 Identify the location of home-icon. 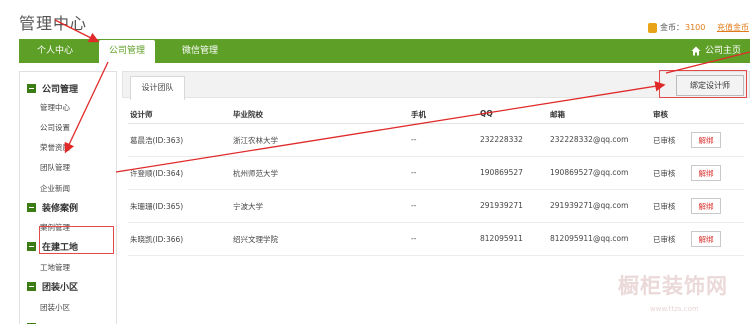
(696, 51).